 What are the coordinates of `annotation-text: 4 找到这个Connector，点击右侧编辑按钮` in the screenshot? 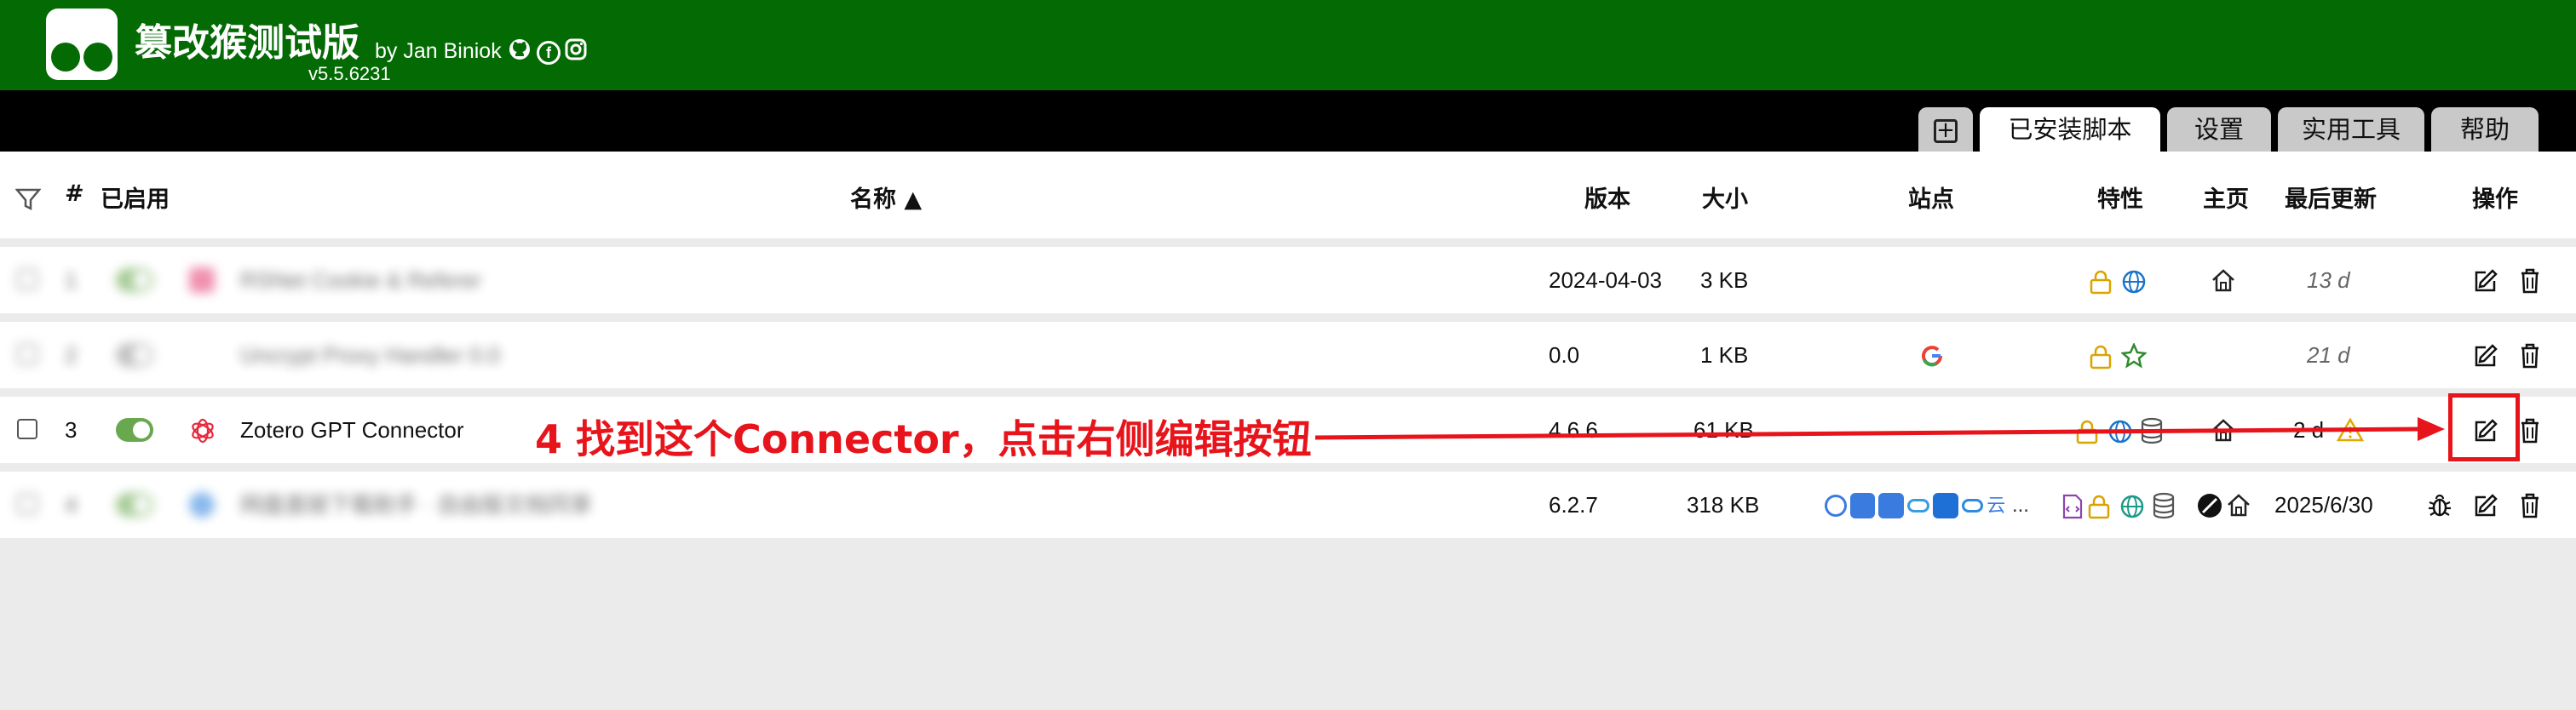 It's located at (924, 439).